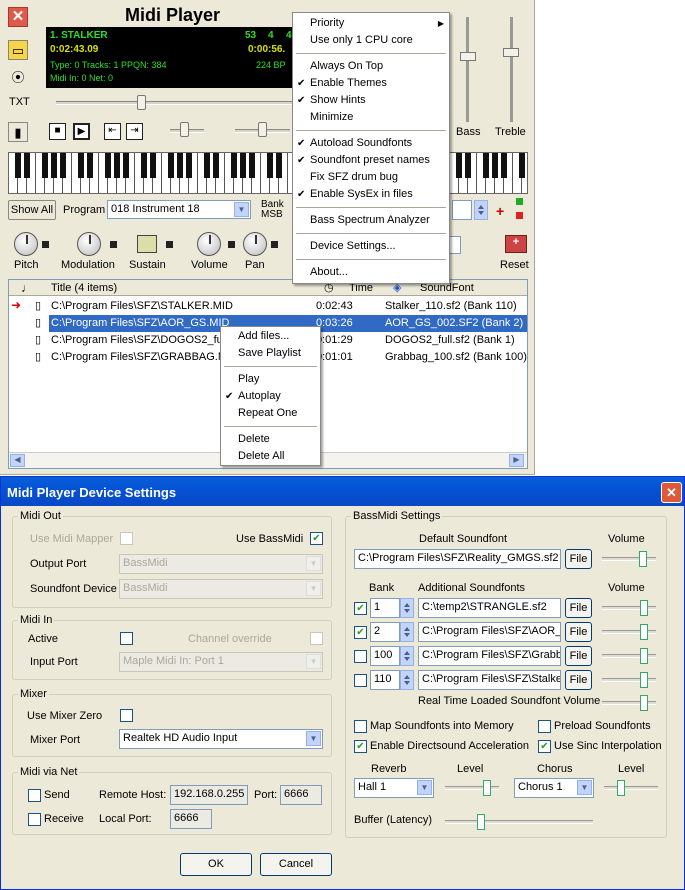  Describe the element at coordinates (455, 245) in the screenshot. I see `value-field` at that location.